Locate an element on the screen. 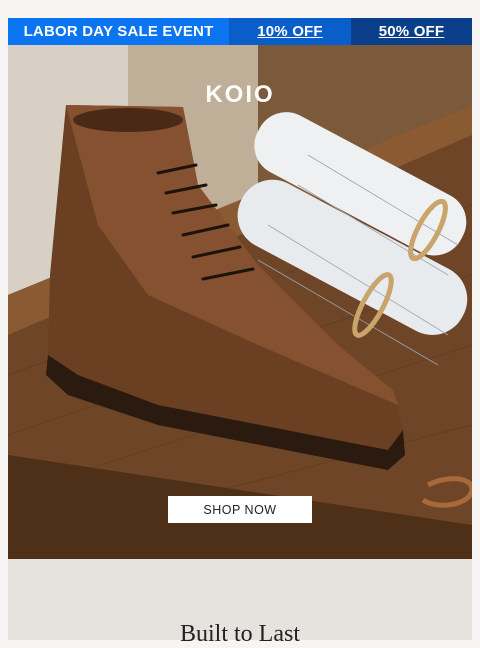 The height and width of the screenshot is (648, 480). promo-banner: LABOR DAY SALE EVENT 10% OFF 50% OFF is located at coordinates (240, 31).